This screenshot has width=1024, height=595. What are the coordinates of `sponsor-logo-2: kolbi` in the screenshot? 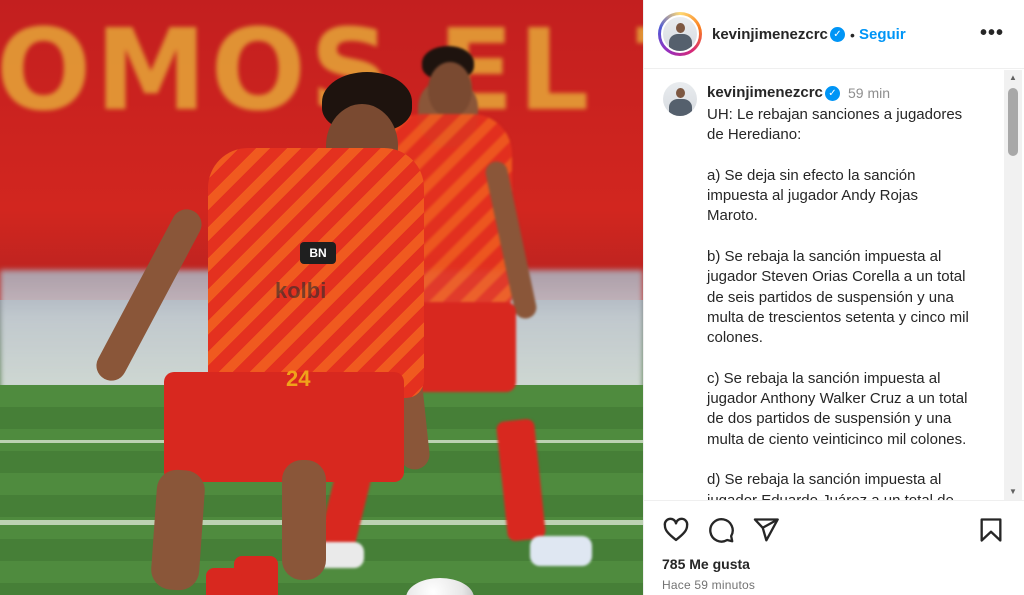 It's located at (301, 290).